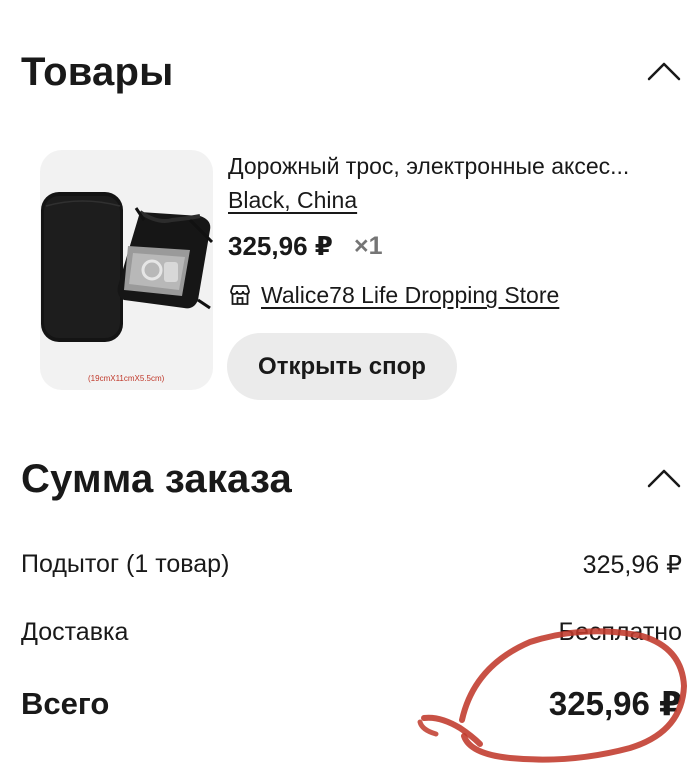  What do you see at coordinates (240, 295) in the screenshot?
I see `store-icon` at bounding box center [240, 295].